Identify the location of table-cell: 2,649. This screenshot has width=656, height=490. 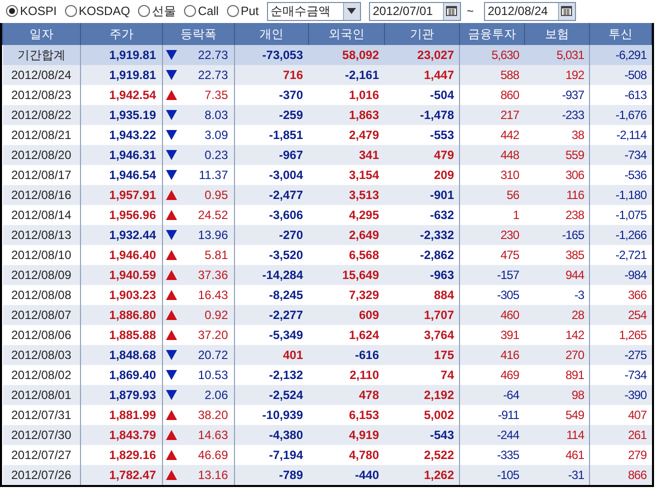
(346, 235).